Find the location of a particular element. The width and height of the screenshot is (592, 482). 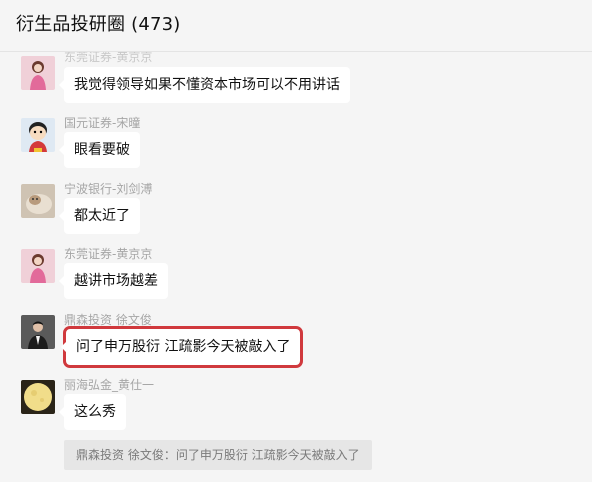

man-in-suit-avatar is located at coordinates (38, 332).